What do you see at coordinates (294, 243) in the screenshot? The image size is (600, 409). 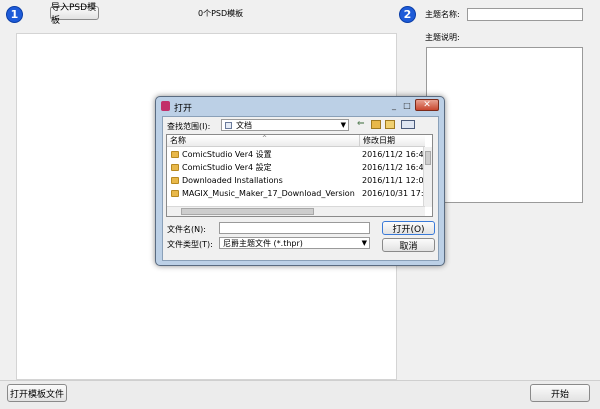 I see `filetype-select: 尼爵主题文件 (*.thpr) ▼` at bounding box center [294, 243].